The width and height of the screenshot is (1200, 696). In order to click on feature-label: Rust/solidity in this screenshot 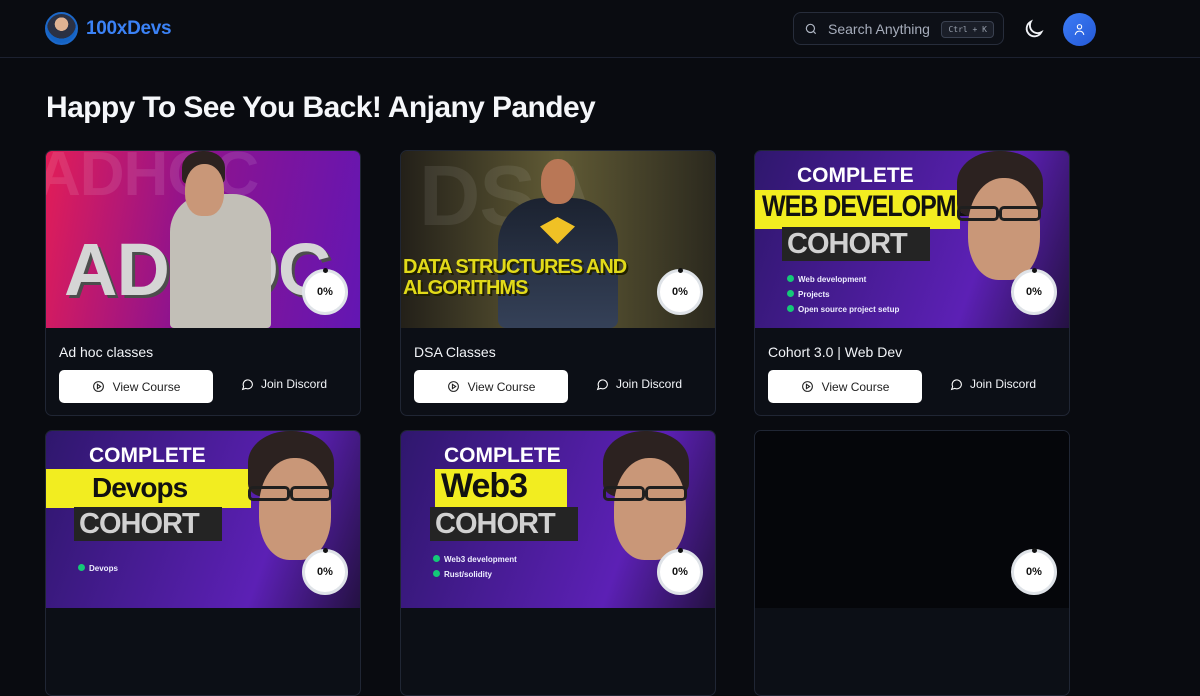, I will do `click(468, 574)`.